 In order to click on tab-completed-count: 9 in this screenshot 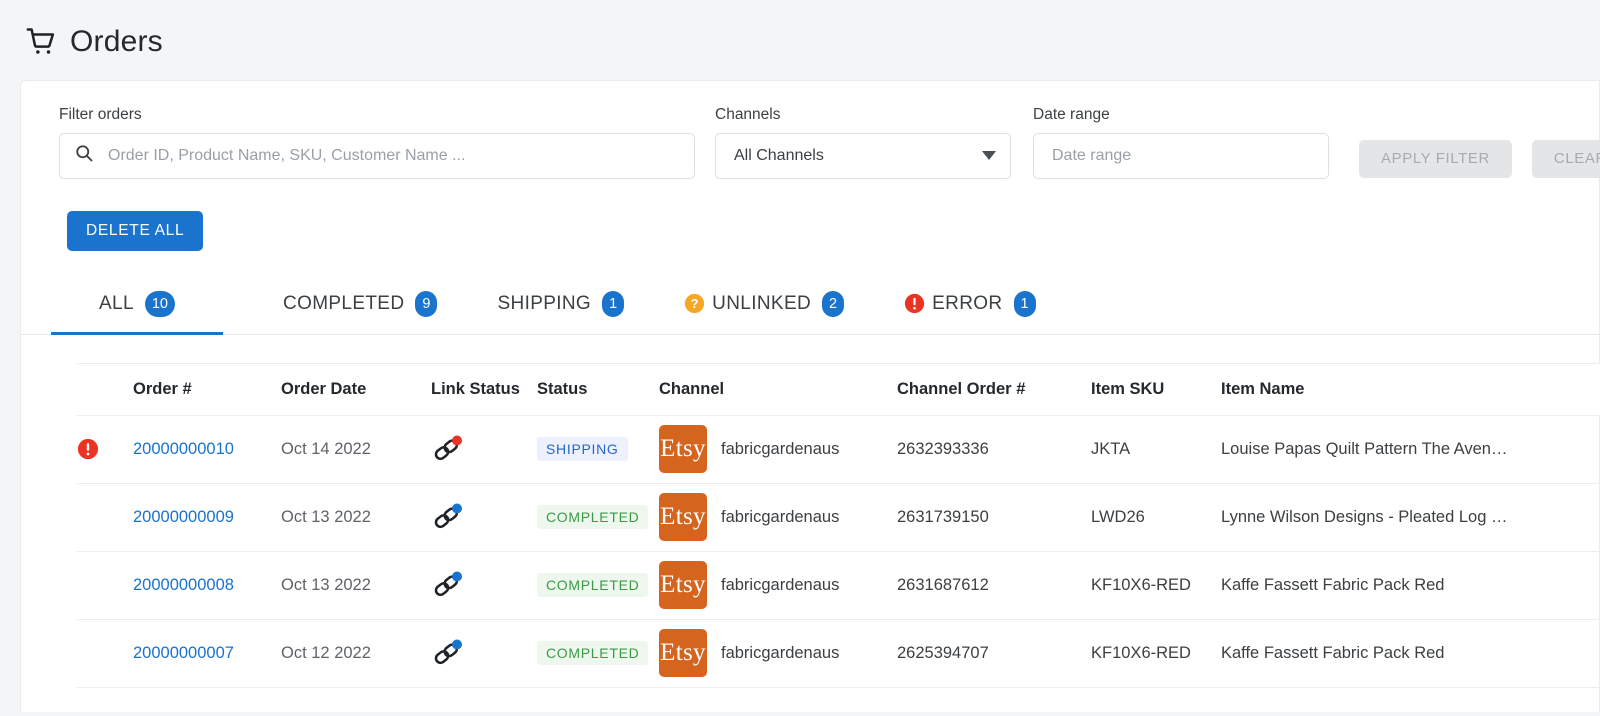, I will do `click(426, 303)`.